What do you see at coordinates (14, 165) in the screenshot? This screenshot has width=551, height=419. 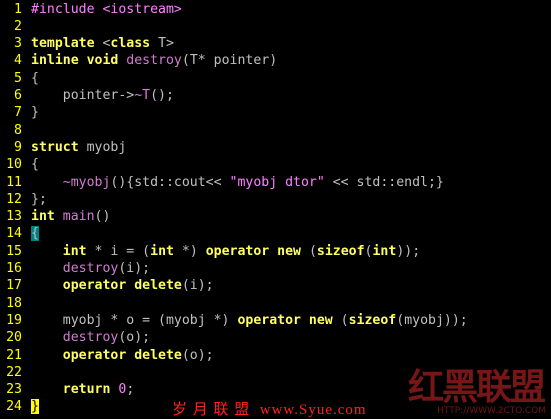 I see `line-number: 10` at bounding box center [14, 165].